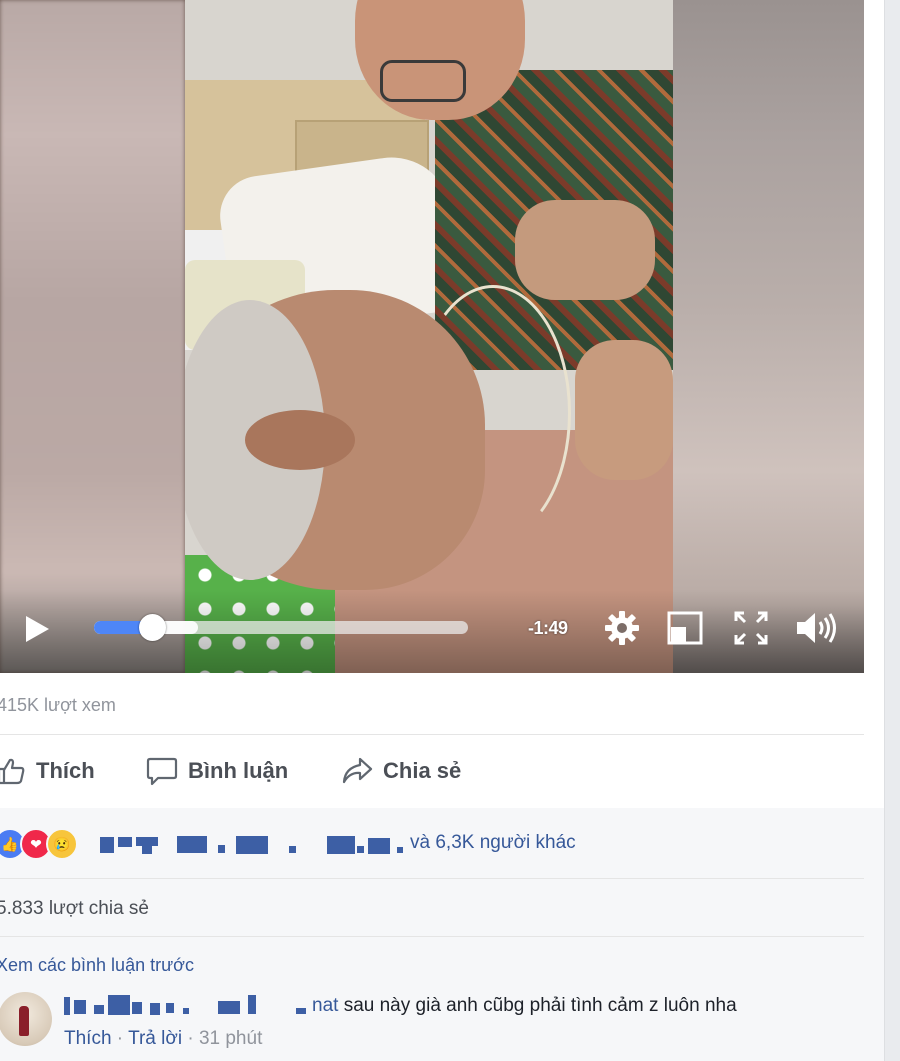  What do you see at coordinates (884, 530) in the screenshot?
I see `page-right-border` at bounding box center [884, 530].